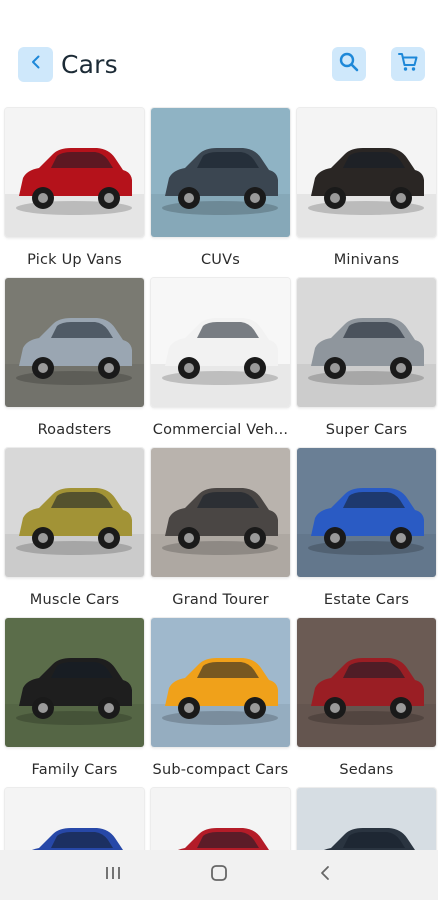  I want to click on back-nav-button, so click(325, 875).